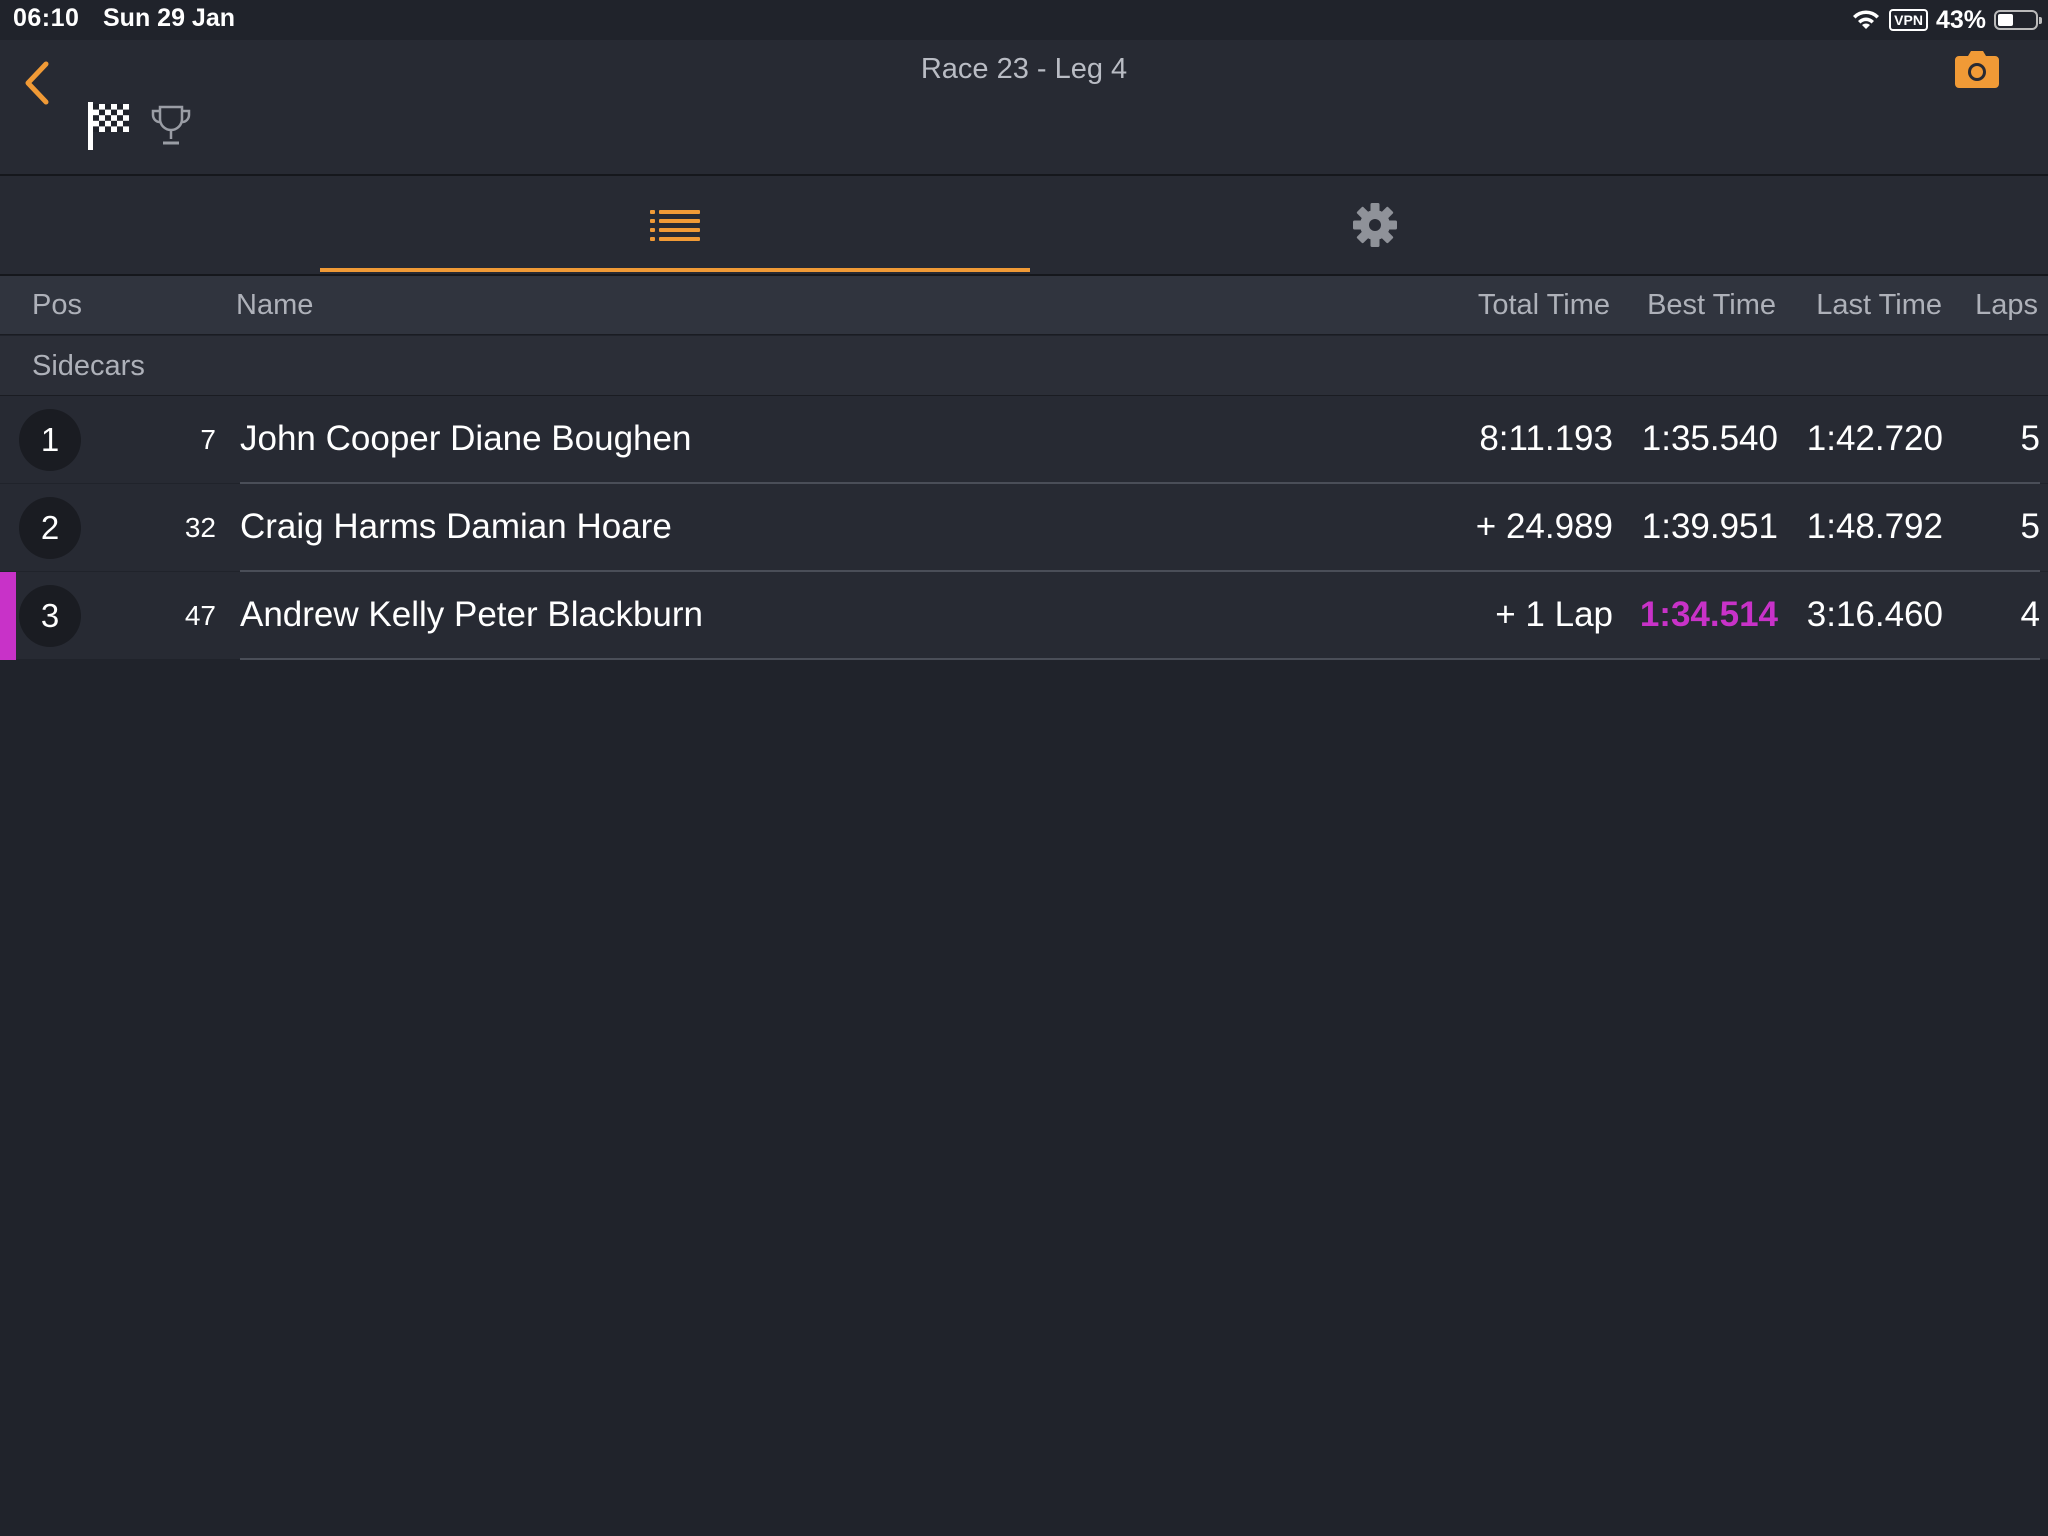 Image resolution: width=2048 pixels, height=1536 pixels. I want to click on camera-icon, so click(1977, 69).